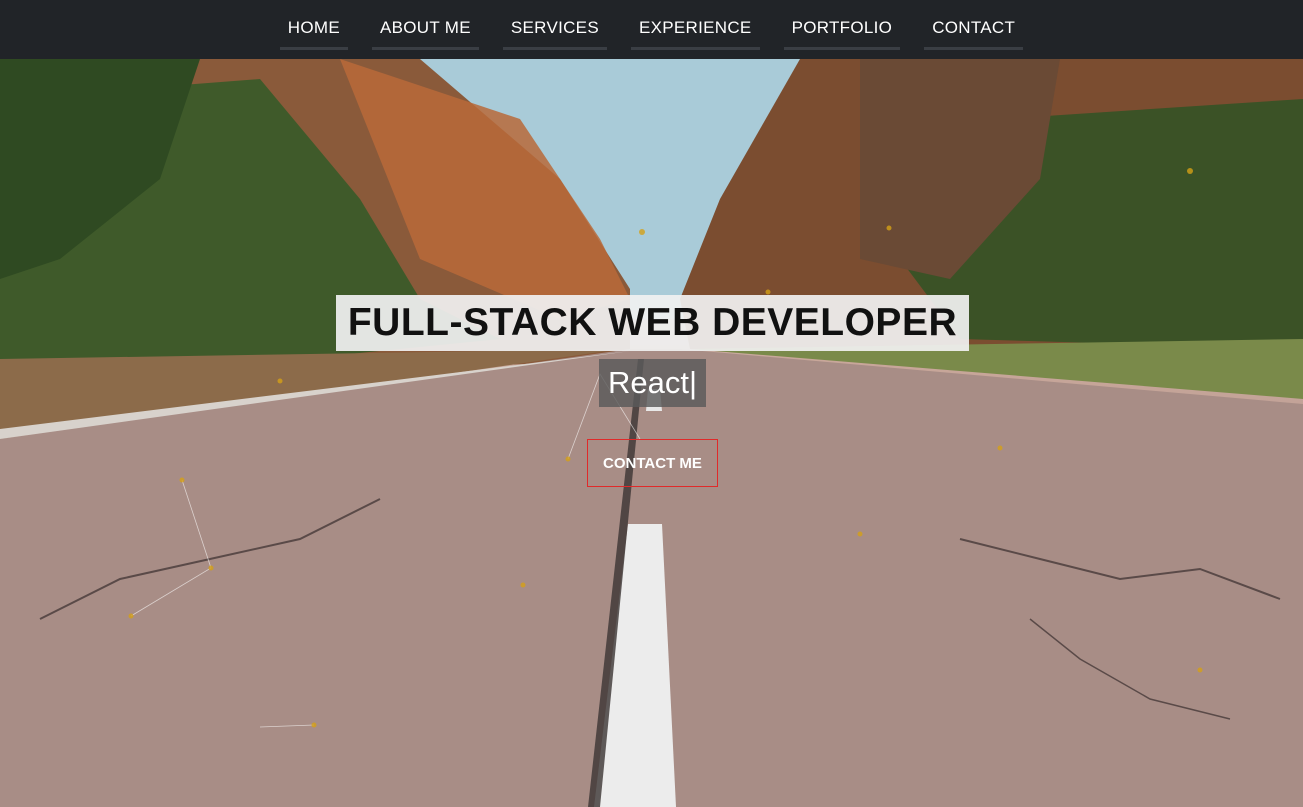 The image size is (1303, 807). I want to click on headline-box: FULL-STACK WEB DEVELOPER, so click(652, 323).